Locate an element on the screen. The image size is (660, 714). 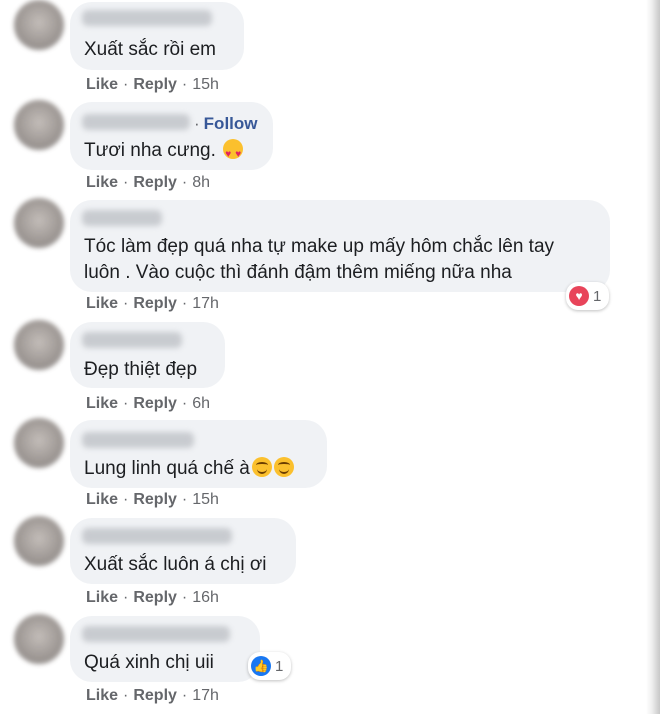
comment-actions: Like · Reply · 16h is located at coordinates (152, 597).